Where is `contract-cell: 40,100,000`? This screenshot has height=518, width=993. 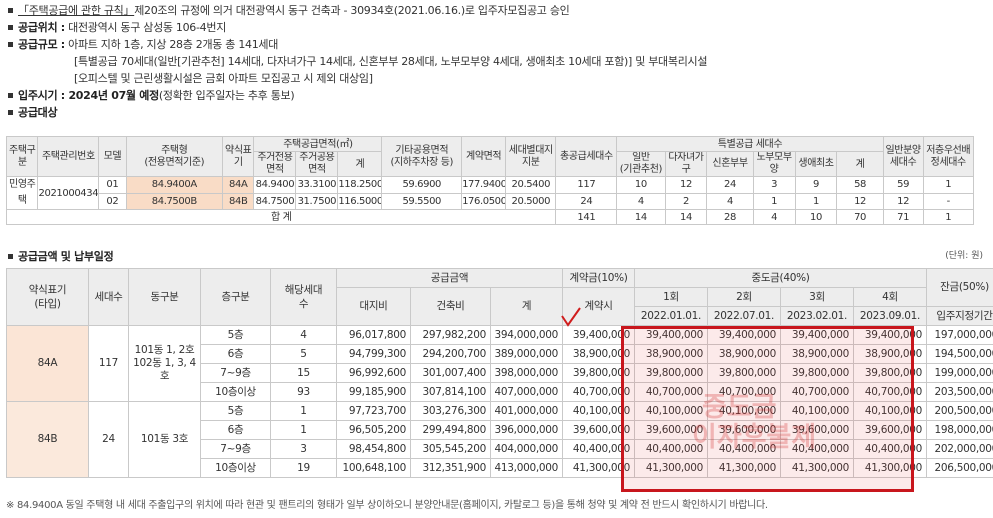
contract-cell: 40,100,000 is located at coordinates (599, 411).